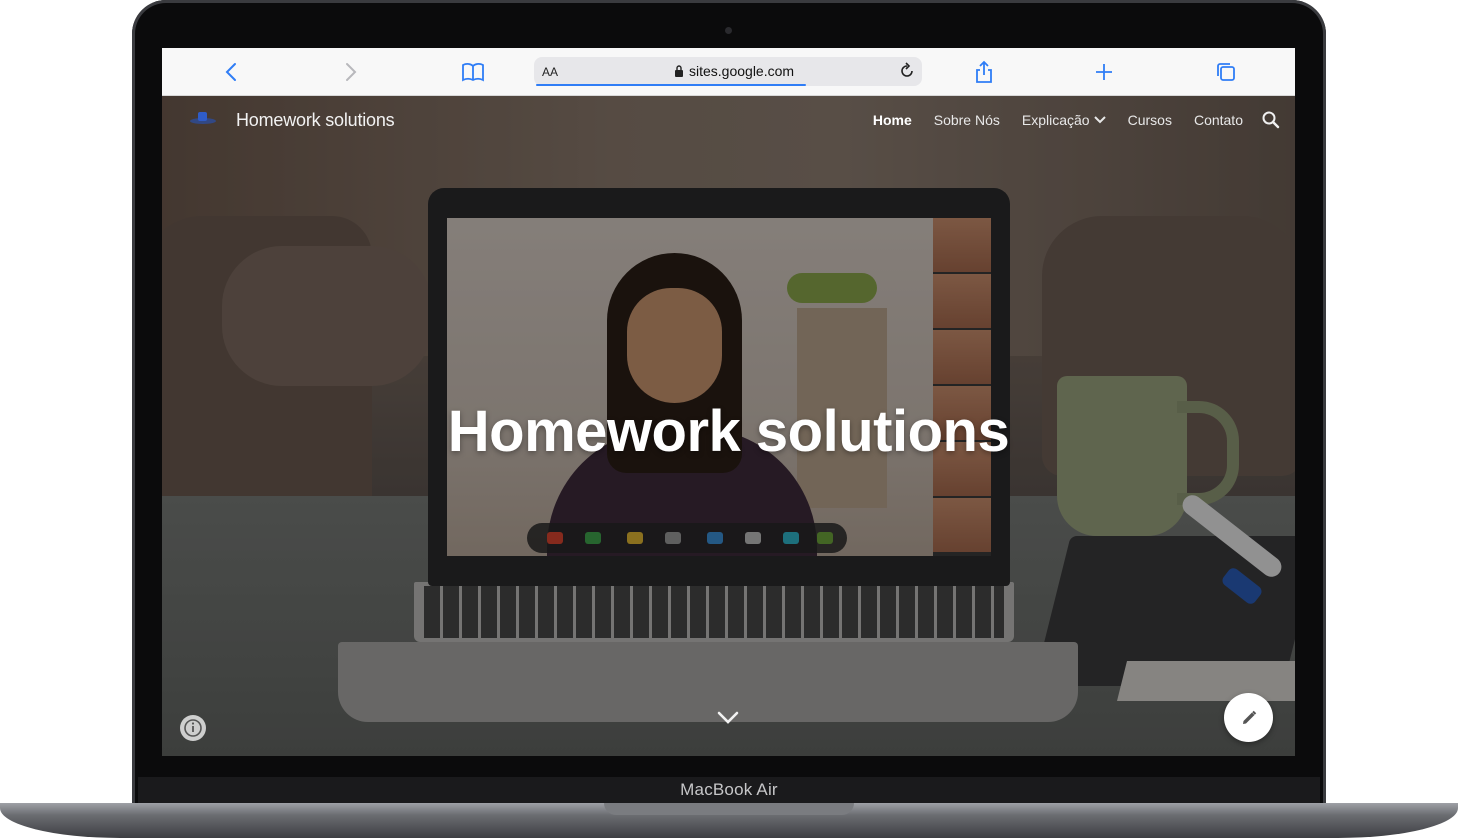 This screenshot has height=838, width=1458. I want to click on browser-toolbar: AA sites.google.com, so click(728, 72).